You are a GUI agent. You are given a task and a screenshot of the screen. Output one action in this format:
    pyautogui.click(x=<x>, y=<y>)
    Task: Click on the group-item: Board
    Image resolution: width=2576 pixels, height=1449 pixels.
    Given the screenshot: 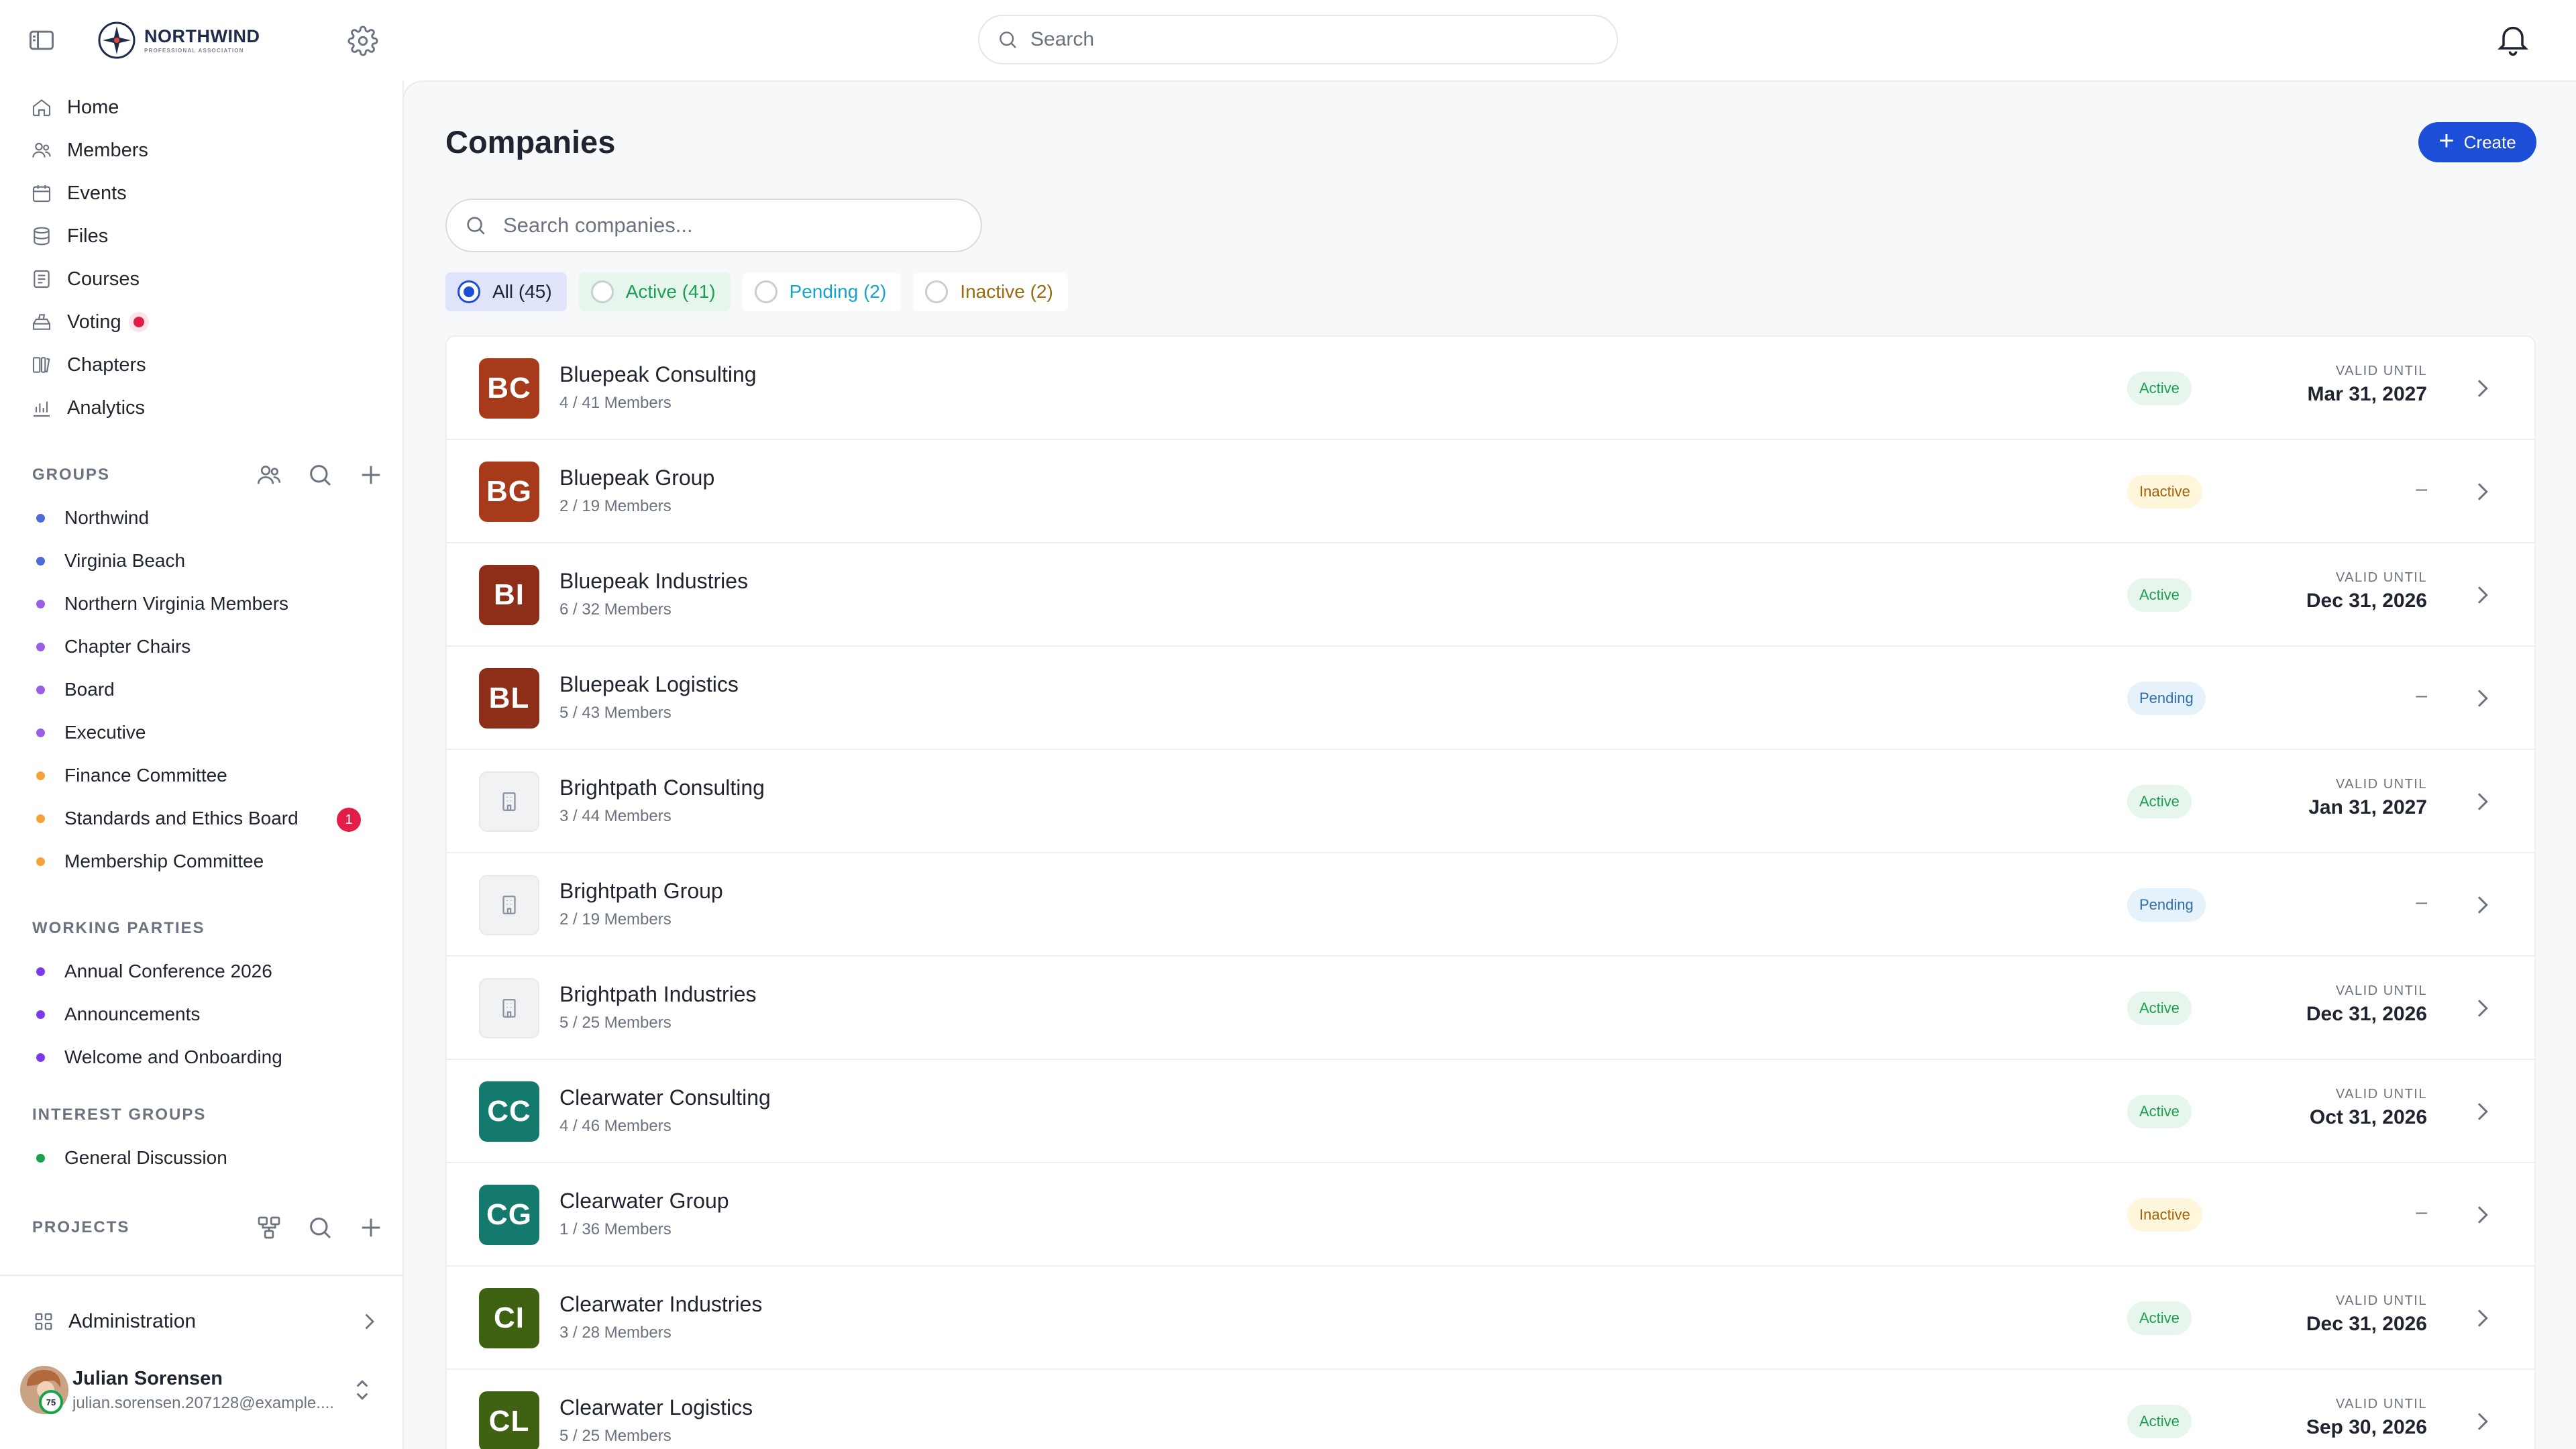 What is the action you would take?
    pyautogui.click(x=206, y=689)
    